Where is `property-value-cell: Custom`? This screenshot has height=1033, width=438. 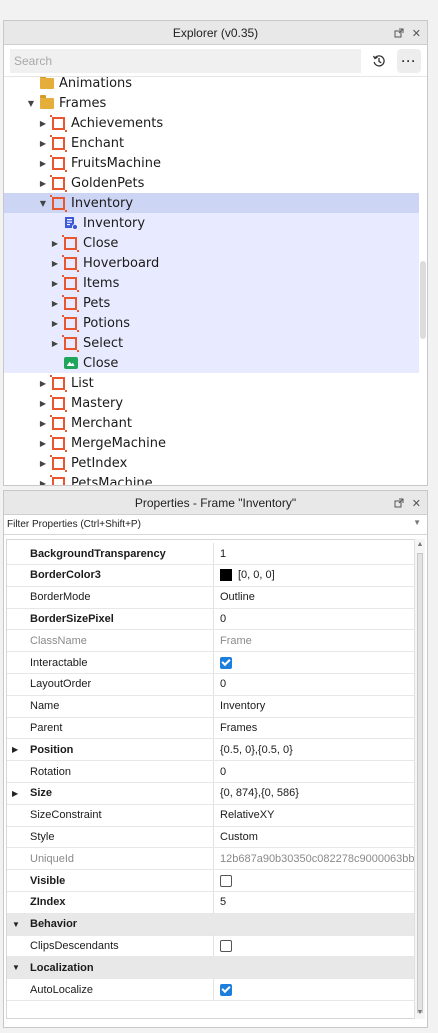 property-value-cell: Custom is located at coordinates (314, 836).